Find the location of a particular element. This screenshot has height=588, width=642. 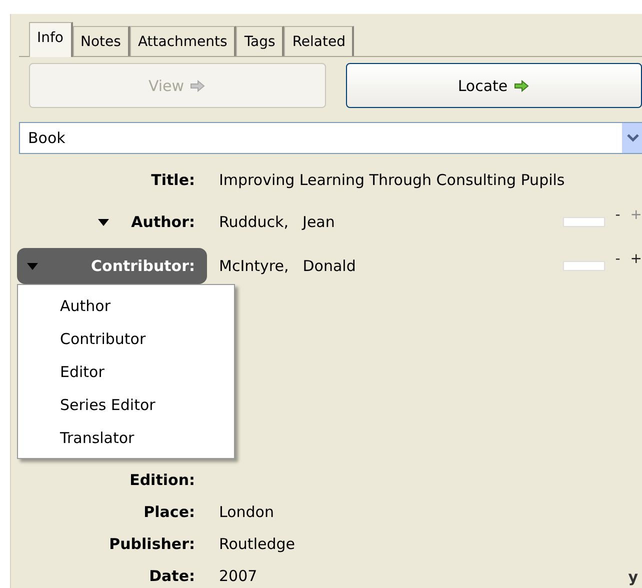

tab: Related is located at coordinates (319, 41).